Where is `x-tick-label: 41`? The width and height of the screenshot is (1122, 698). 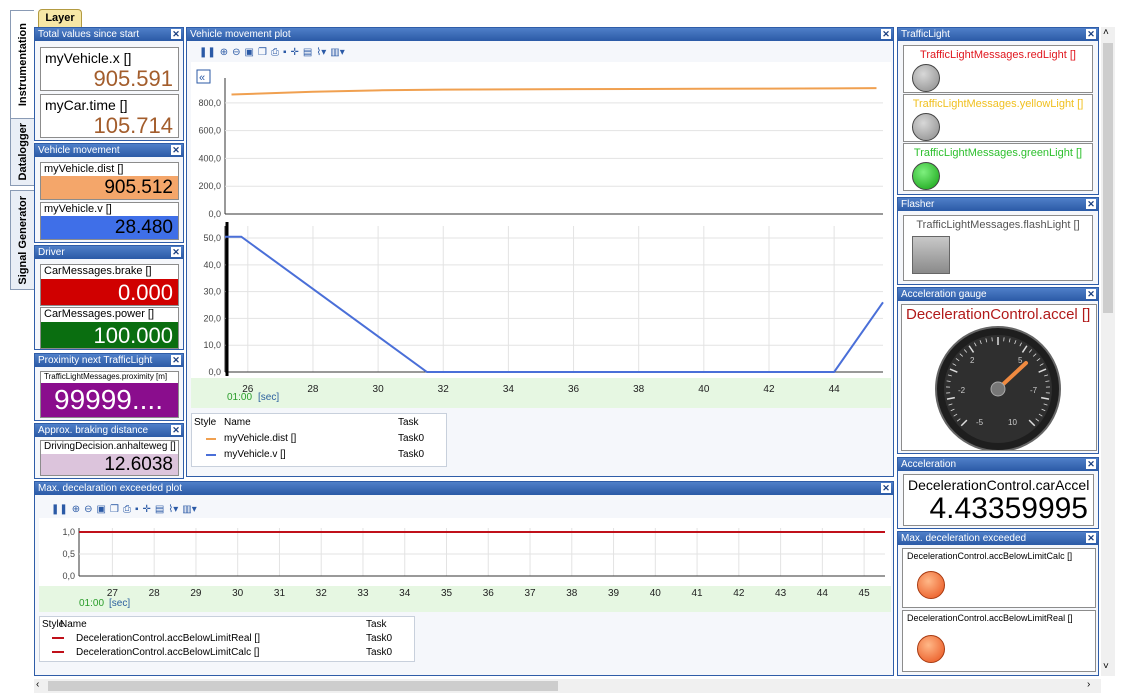 x-tick-label: 41 is located at coordinates (698, 593).